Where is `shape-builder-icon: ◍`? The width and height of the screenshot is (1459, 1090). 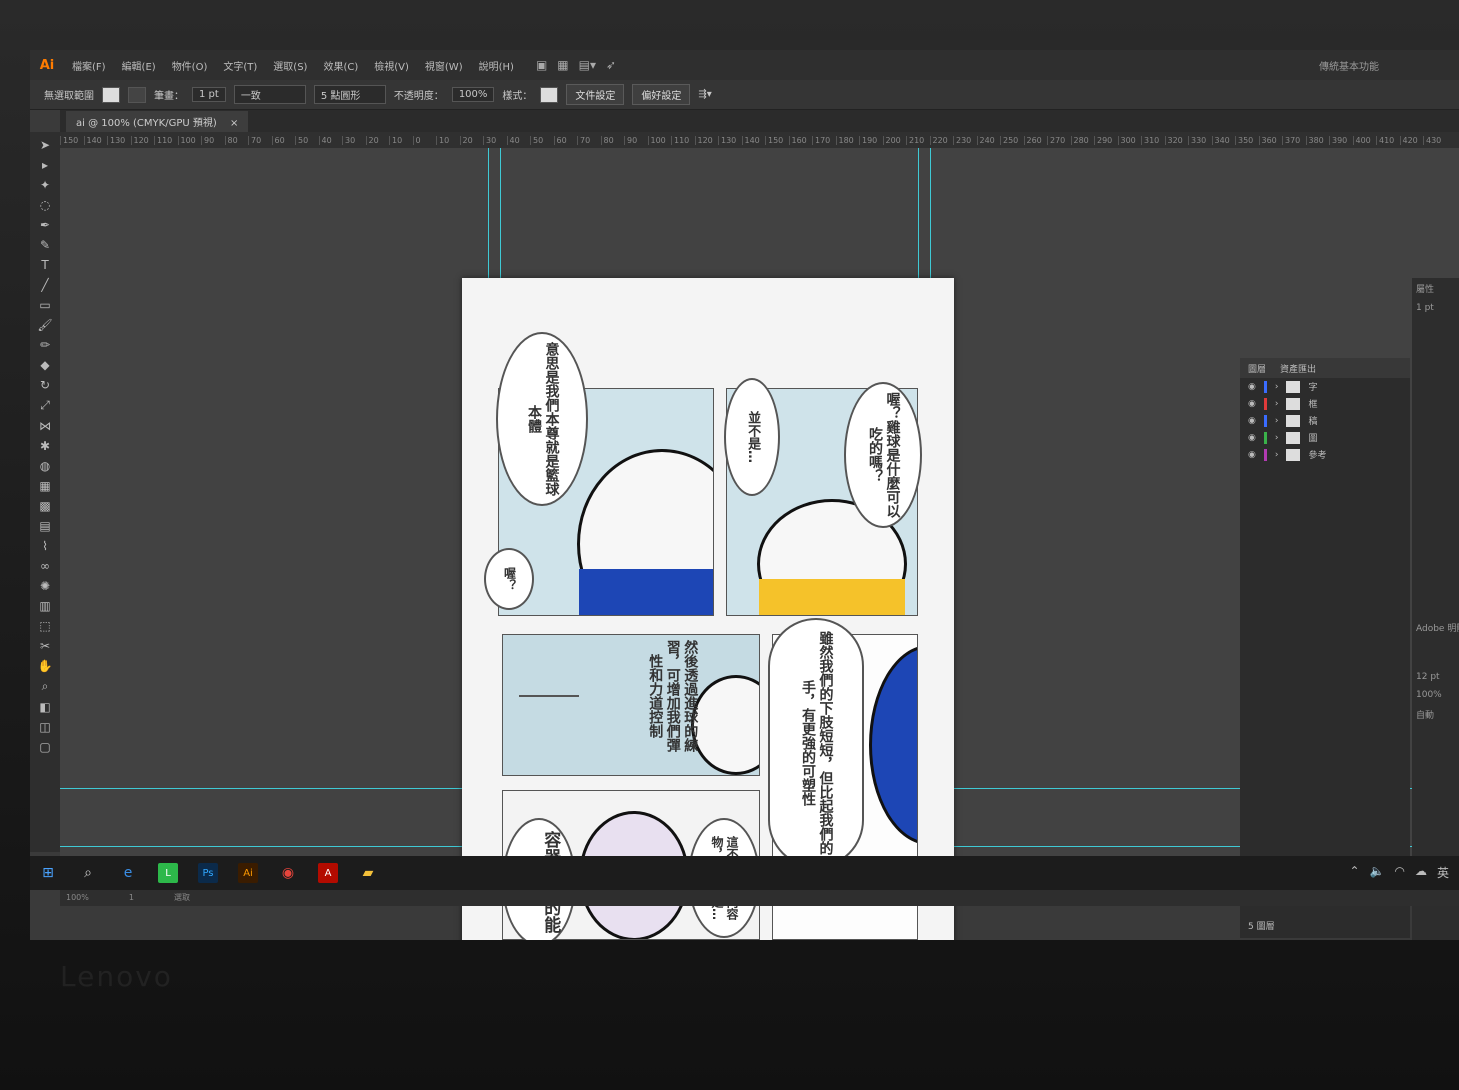
shape-builder-icon: ◍ is located at coordinates (45, 466).